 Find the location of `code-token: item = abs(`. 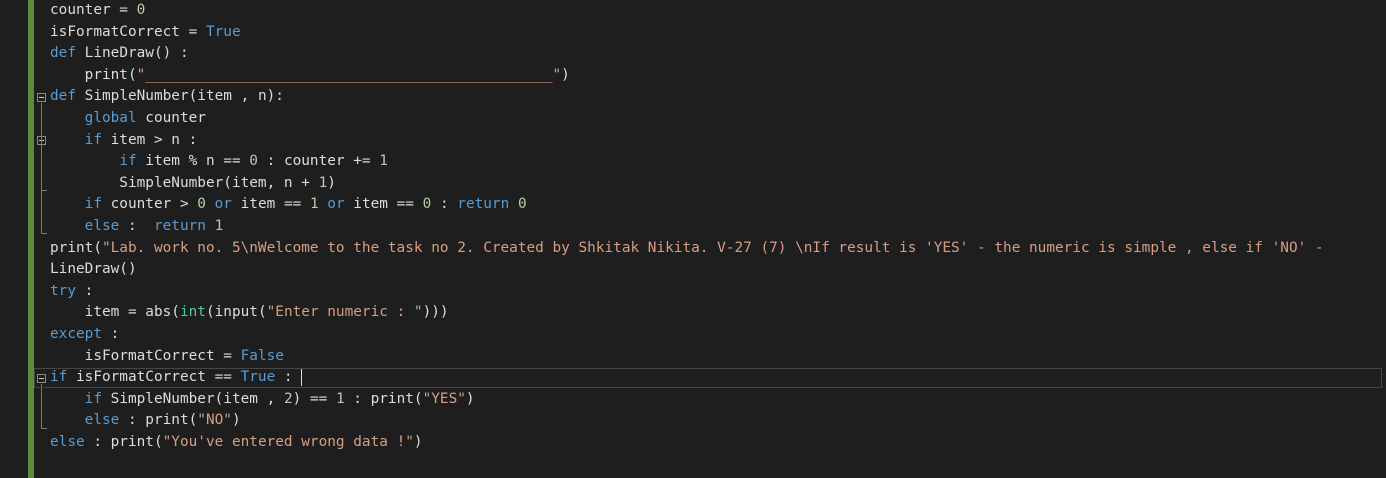

code-token: item = abs( is located at coordinates (115, 312).